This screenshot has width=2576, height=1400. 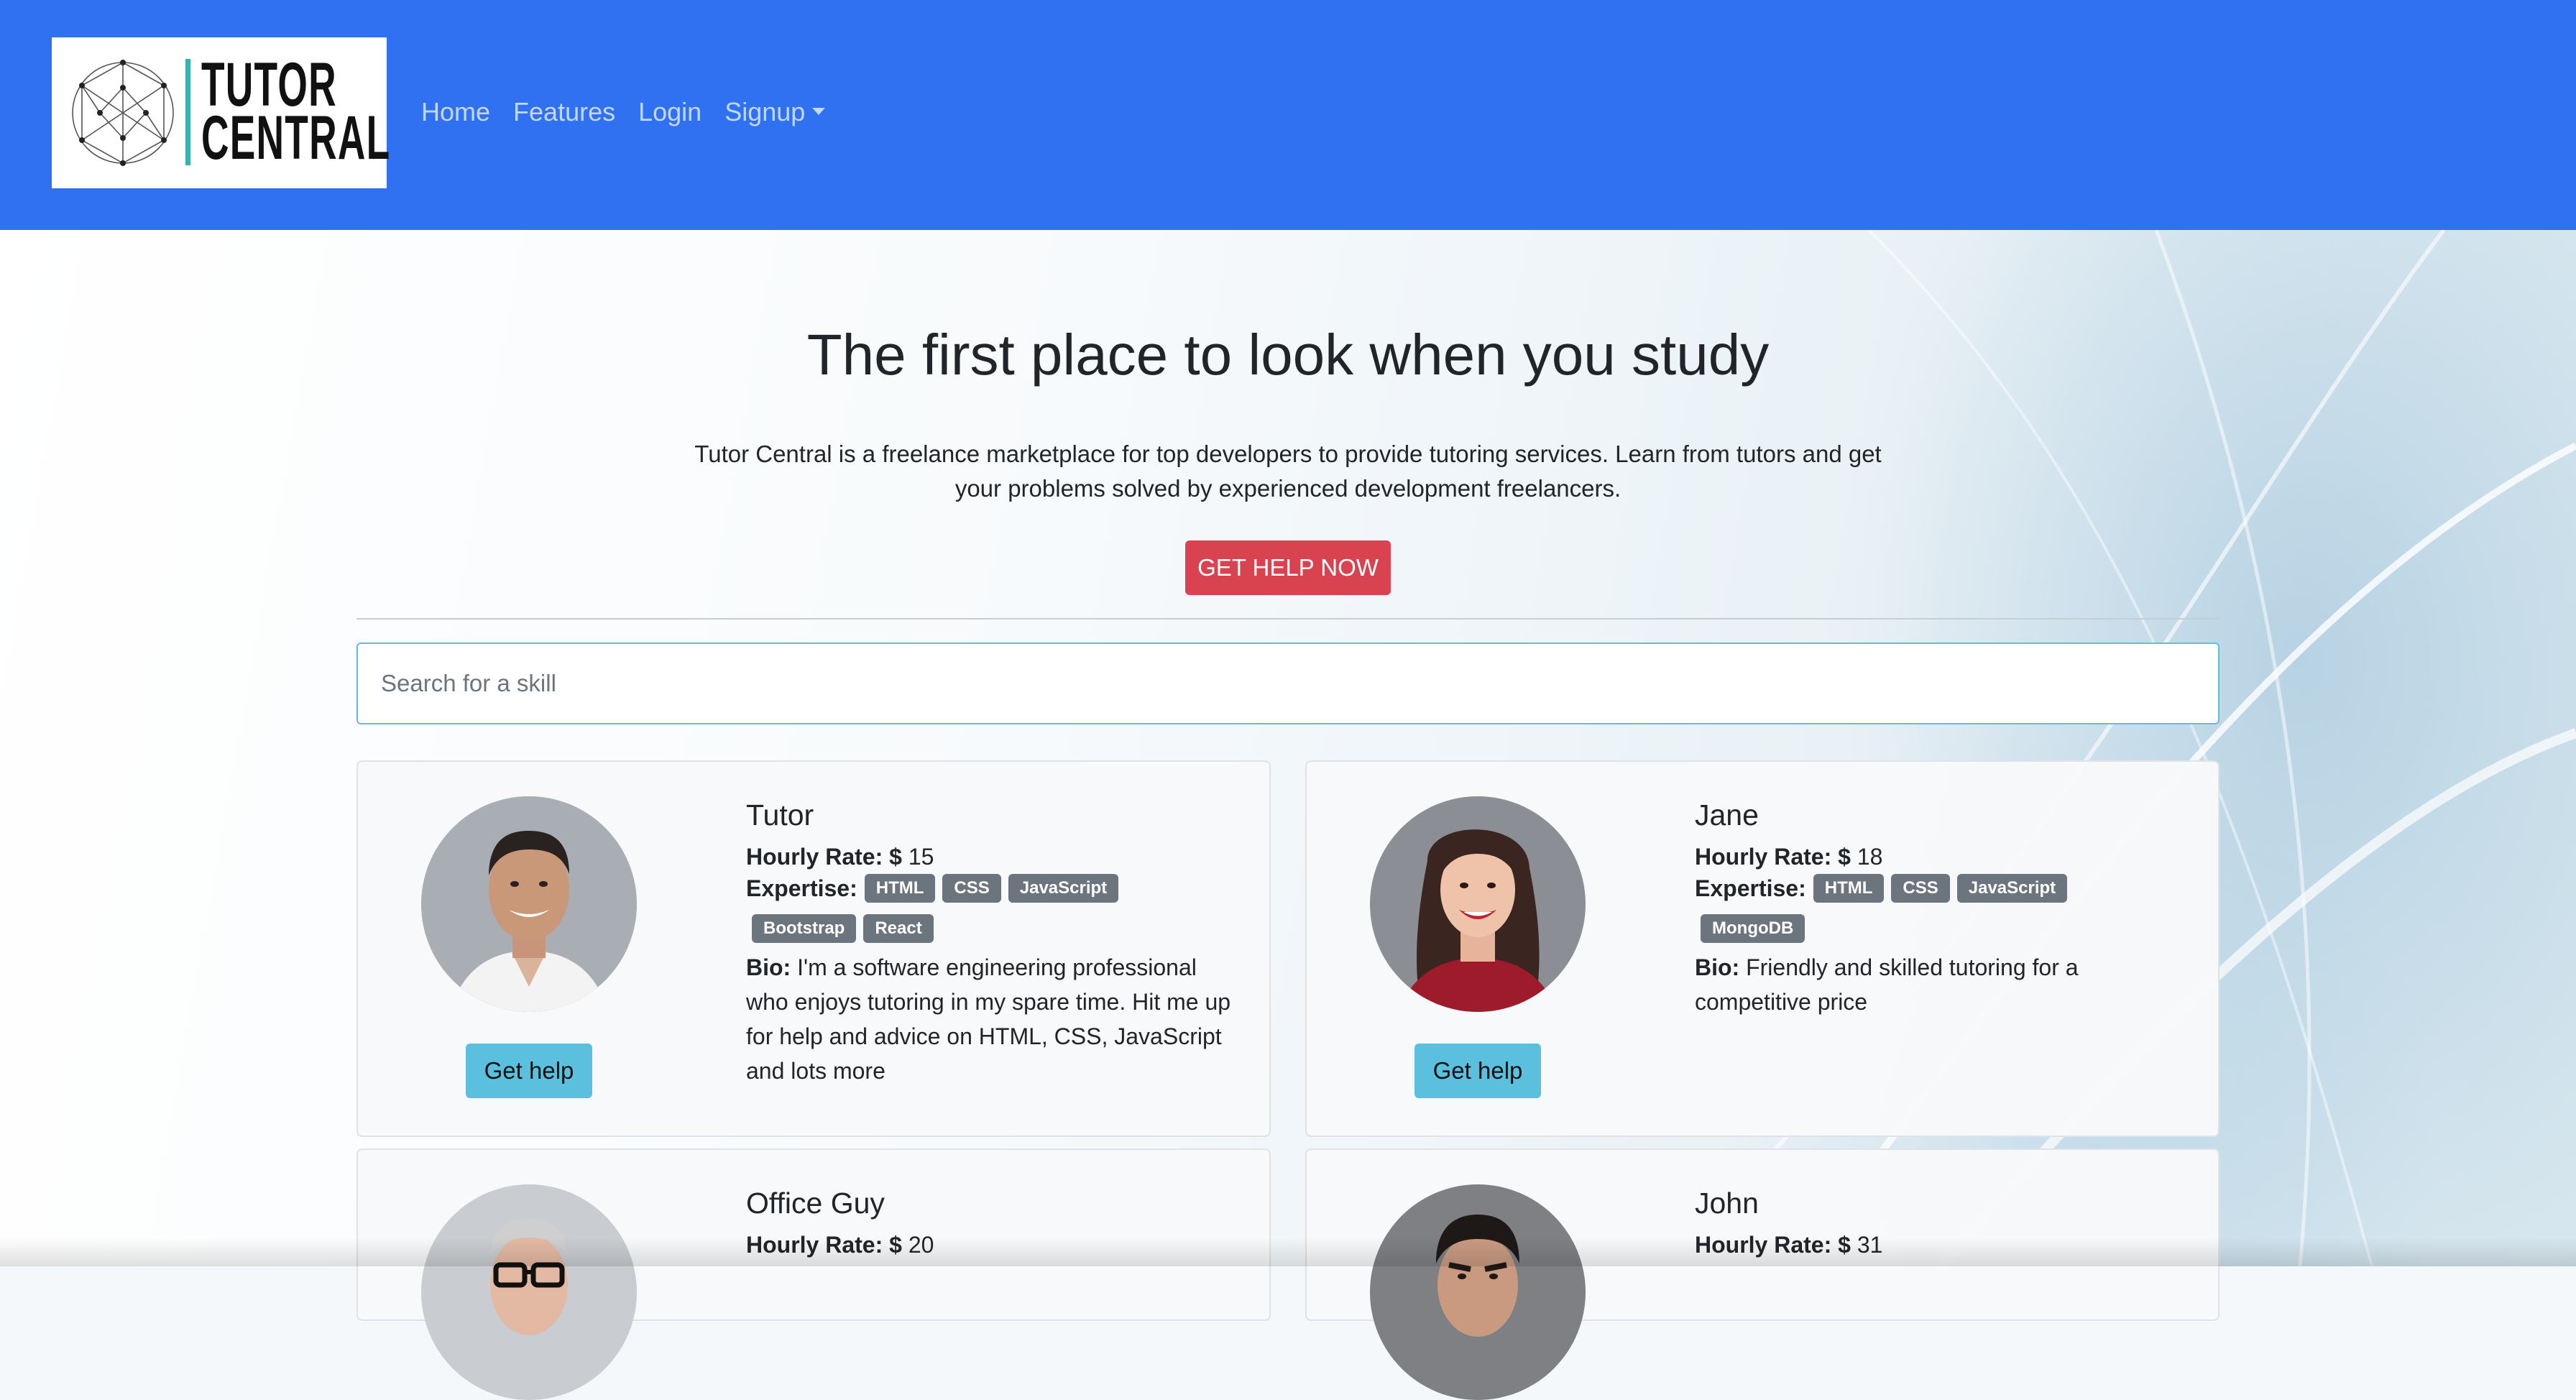 What do you see at coordinates (623, 112) in the screenshot?
I see `nav-links: Home Features Login Signup` at bounding box center [623, 112].